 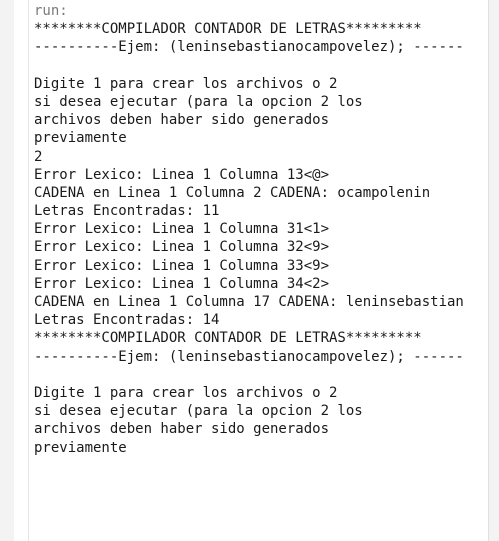 What do you see at coordinates (127, 320) in the screenshot?
I see `console-line: Letras Encontradas: 14` at bounding box center [127, 320].